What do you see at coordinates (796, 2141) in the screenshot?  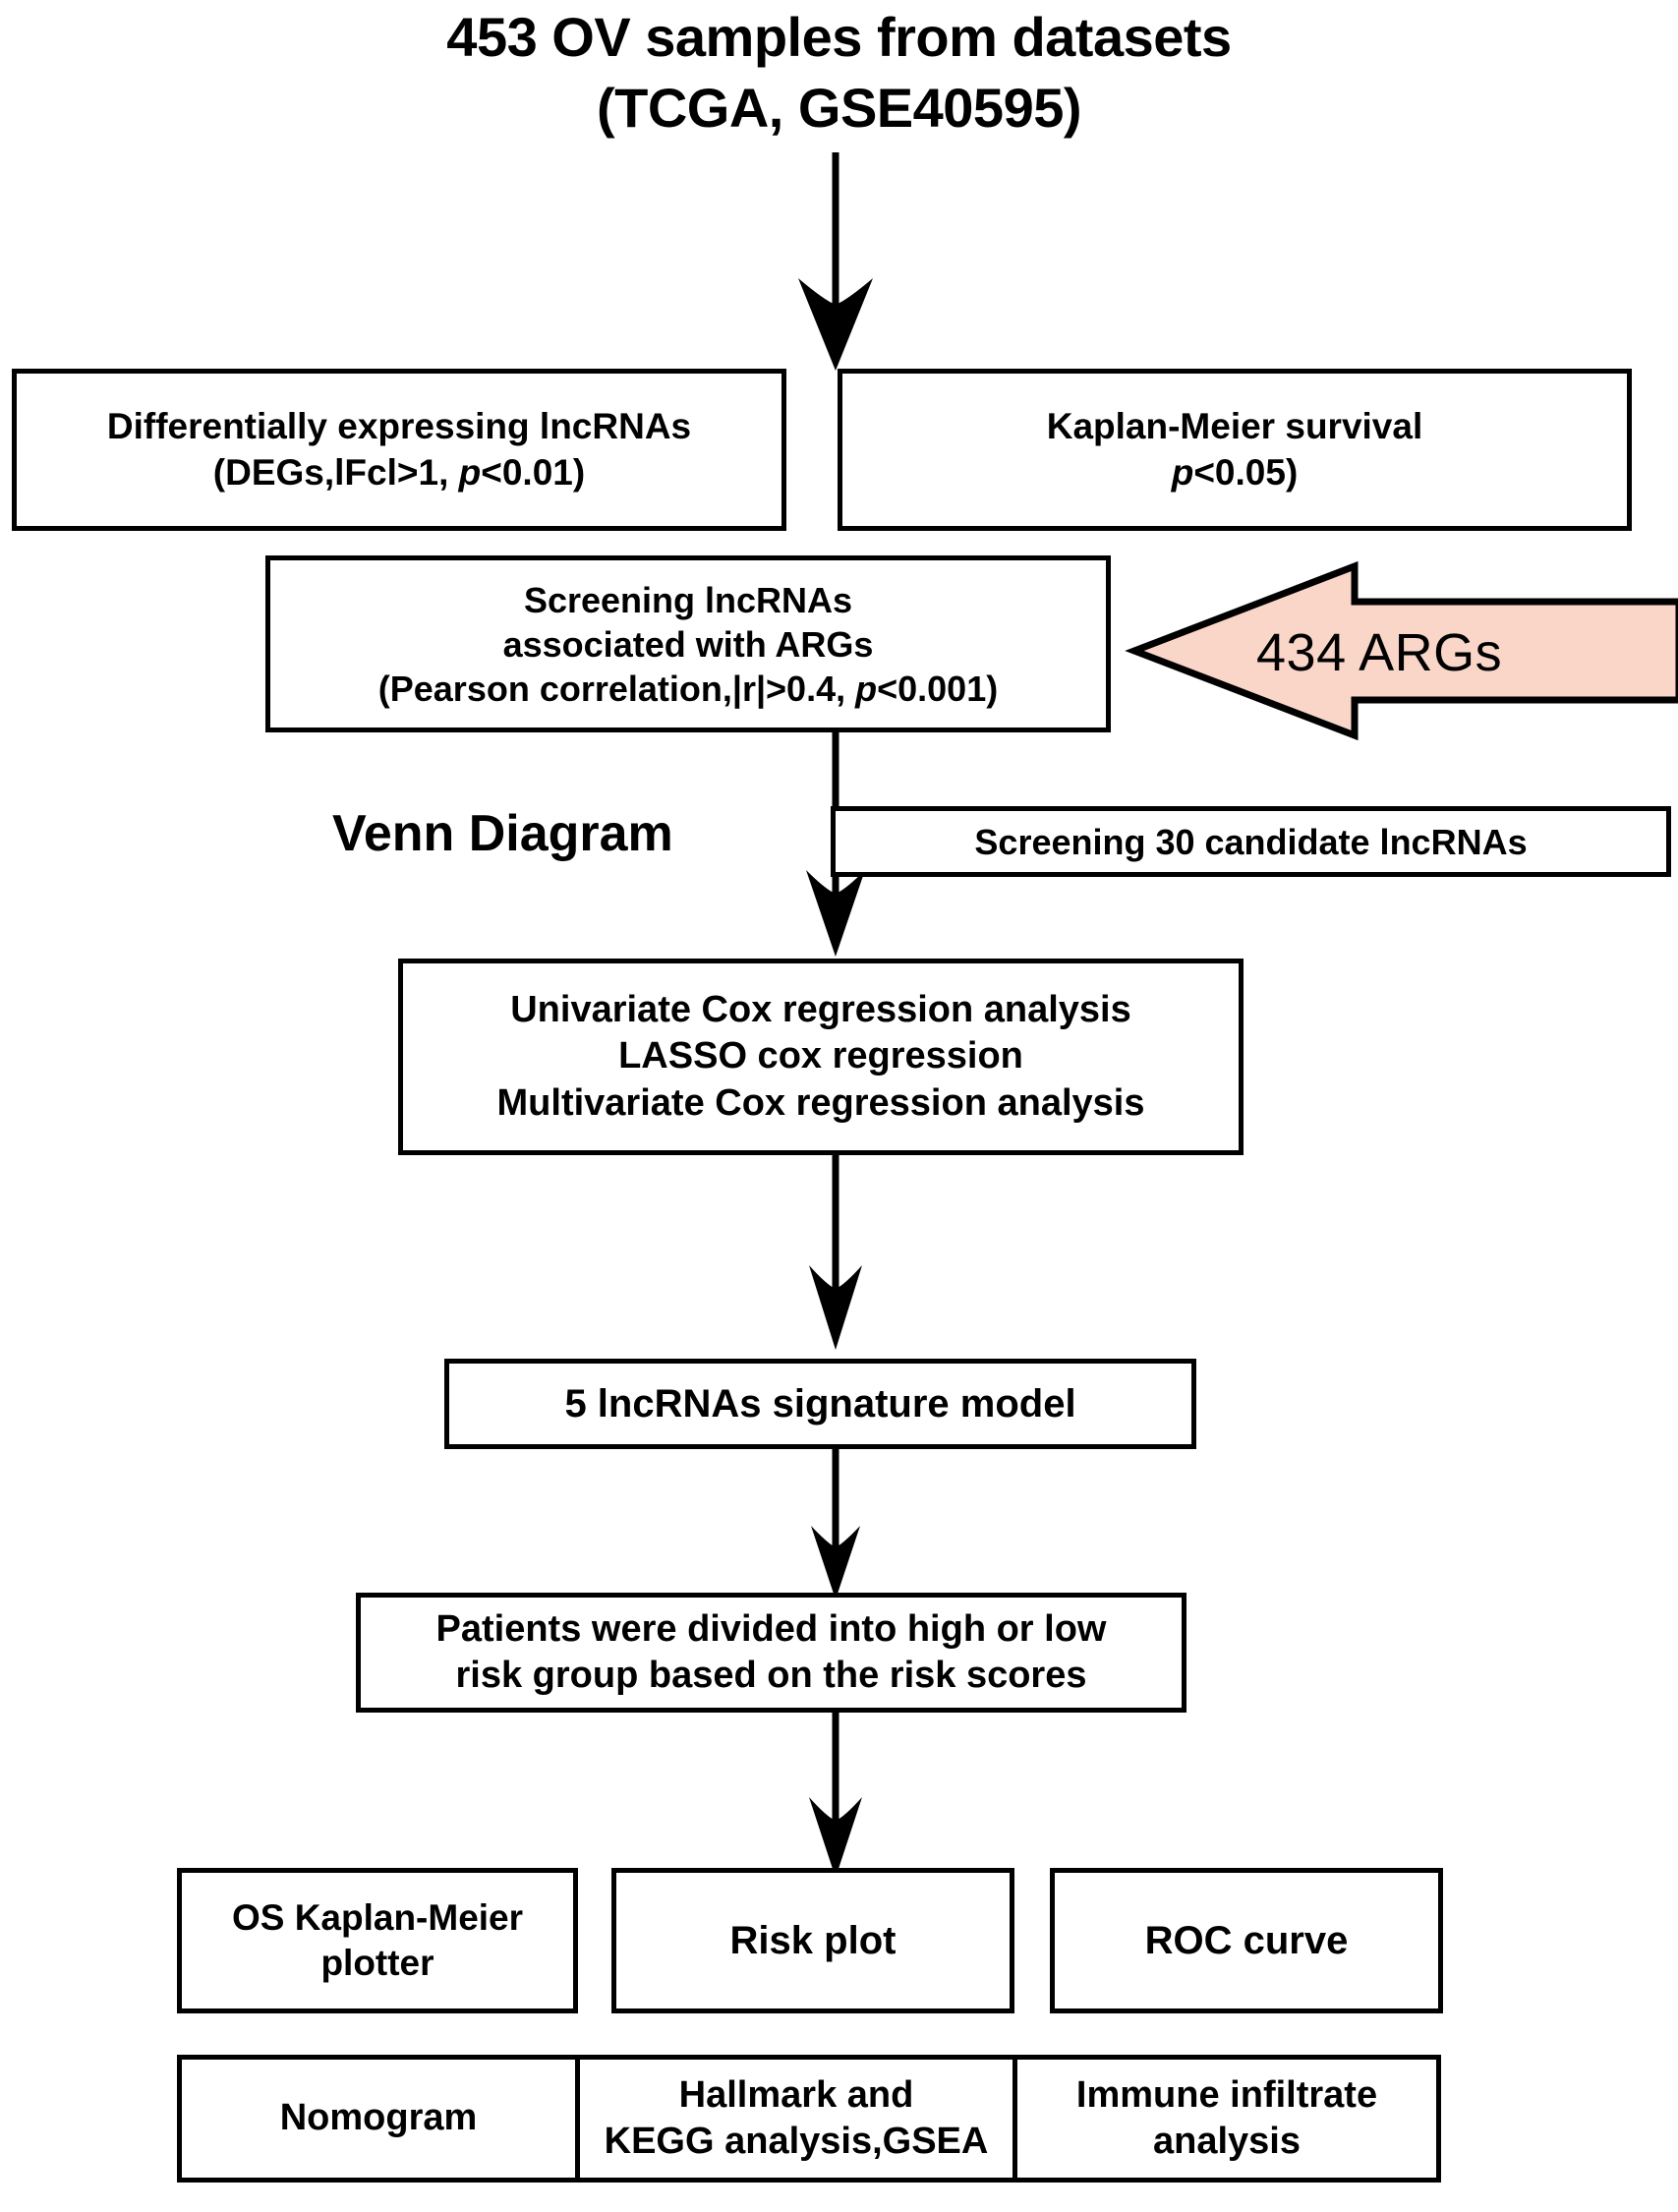 I see `hallmark-line-2: KEGG analysis,GSEA` at bounding box center [796, 2141].